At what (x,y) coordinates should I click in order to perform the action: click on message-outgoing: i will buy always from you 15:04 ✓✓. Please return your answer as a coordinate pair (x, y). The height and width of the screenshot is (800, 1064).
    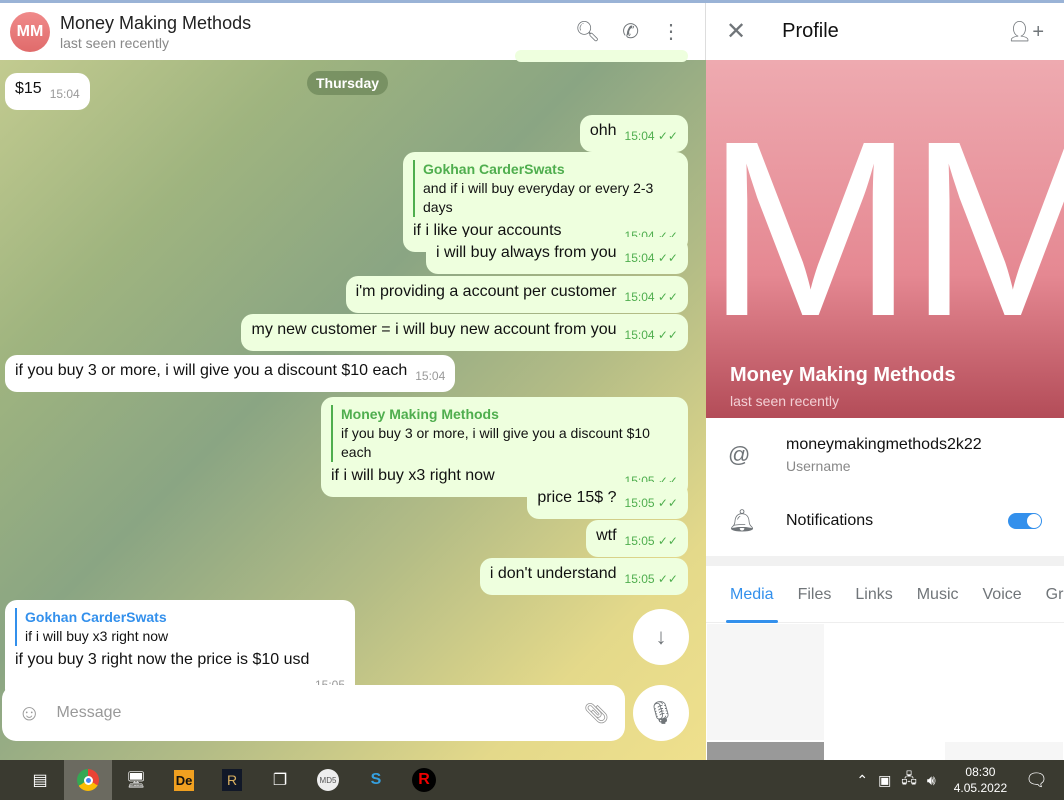
    Looking at the image, I should click on (557, 255).